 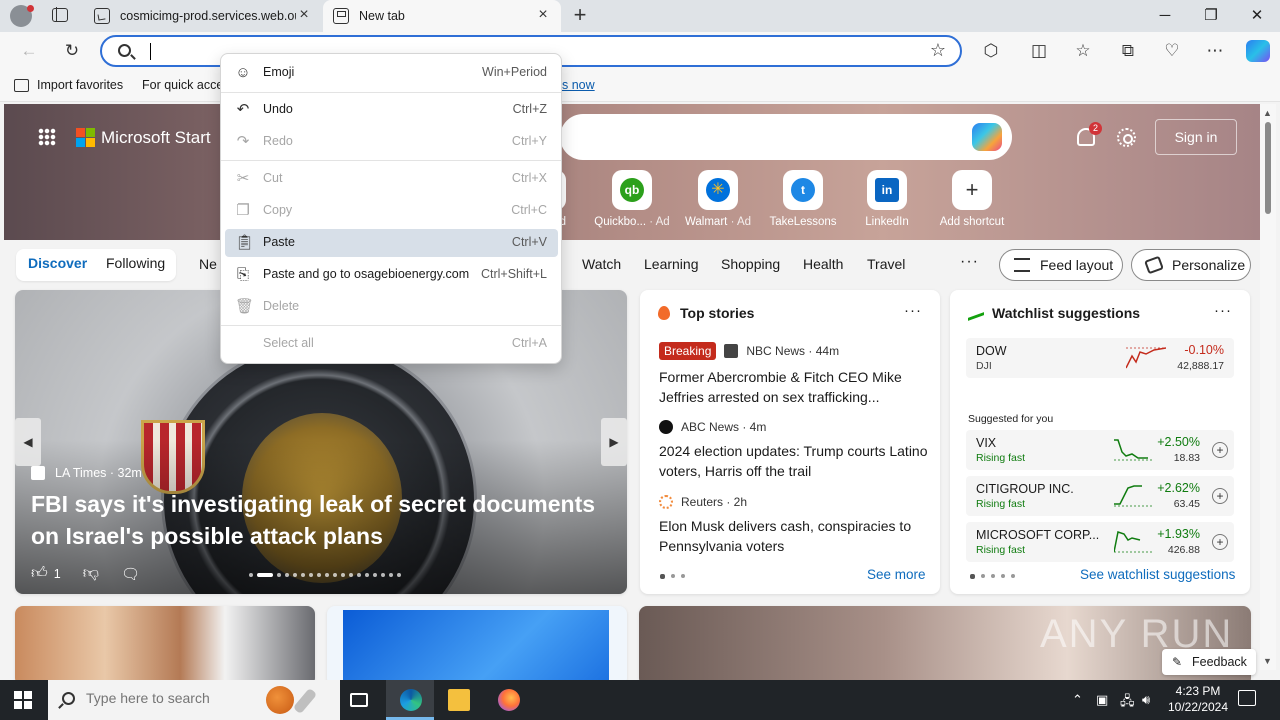 I want to click on menu-item-cut: ✂ Cut Ctrl+X, so click(x=391, y=179).